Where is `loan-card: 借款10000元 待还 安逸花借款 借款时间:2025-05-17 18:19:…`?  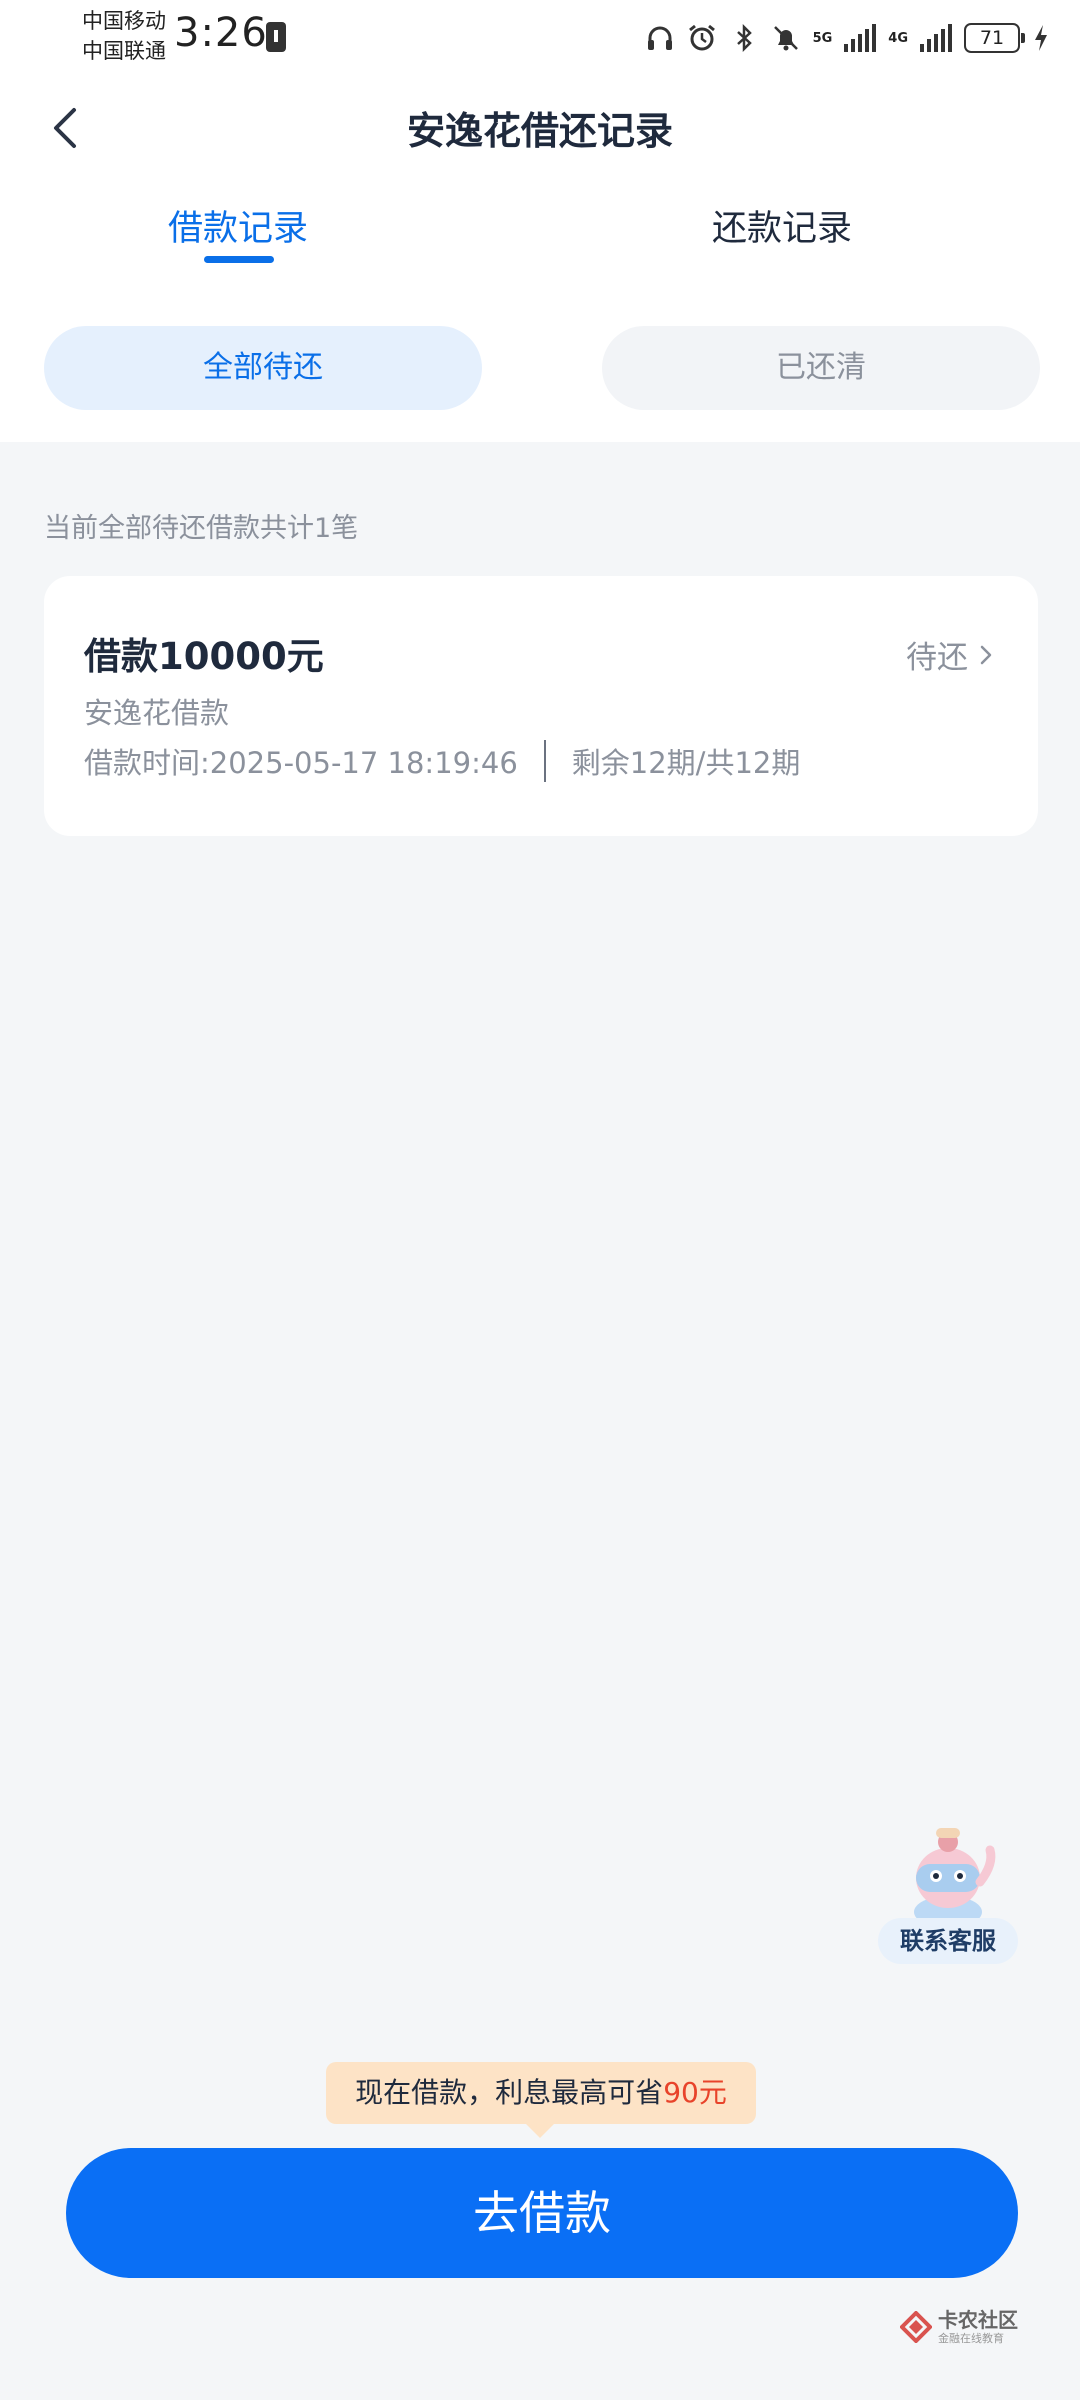
loan-card: 借款10000元 待还 安逸花借款 借款时间:2025-05-17 18:19:… is located at coordinates (541, 706).